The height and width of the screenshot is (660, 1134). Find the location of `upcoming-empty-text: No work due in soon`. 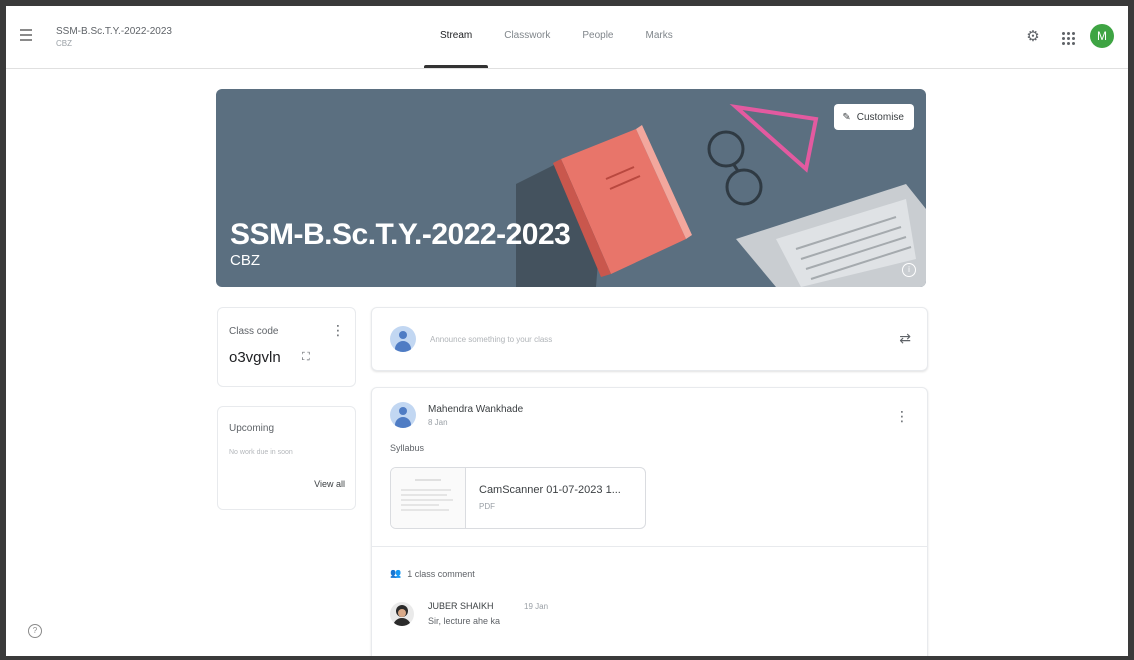

upcoming-empty-text: No work due in soon is located at coordinates (261, 452).